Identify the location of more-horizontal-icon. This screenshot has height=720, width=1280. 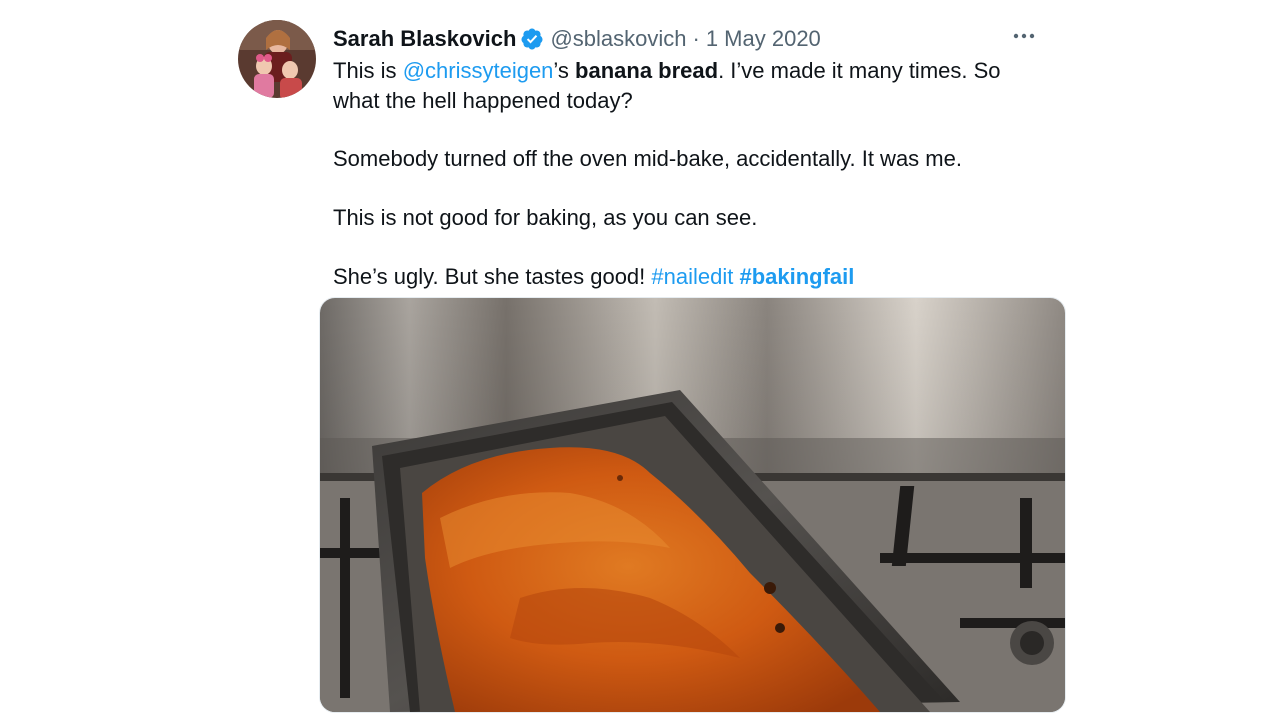
(1024, 36).